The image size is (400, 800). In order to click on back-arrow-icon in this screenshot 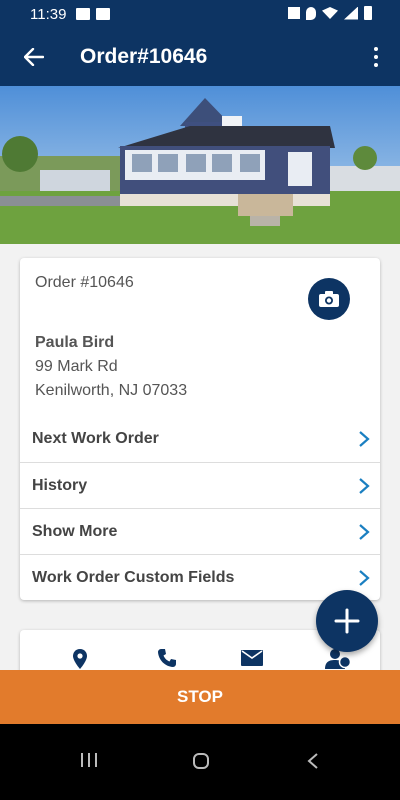, I will do `click(34, 57)`.